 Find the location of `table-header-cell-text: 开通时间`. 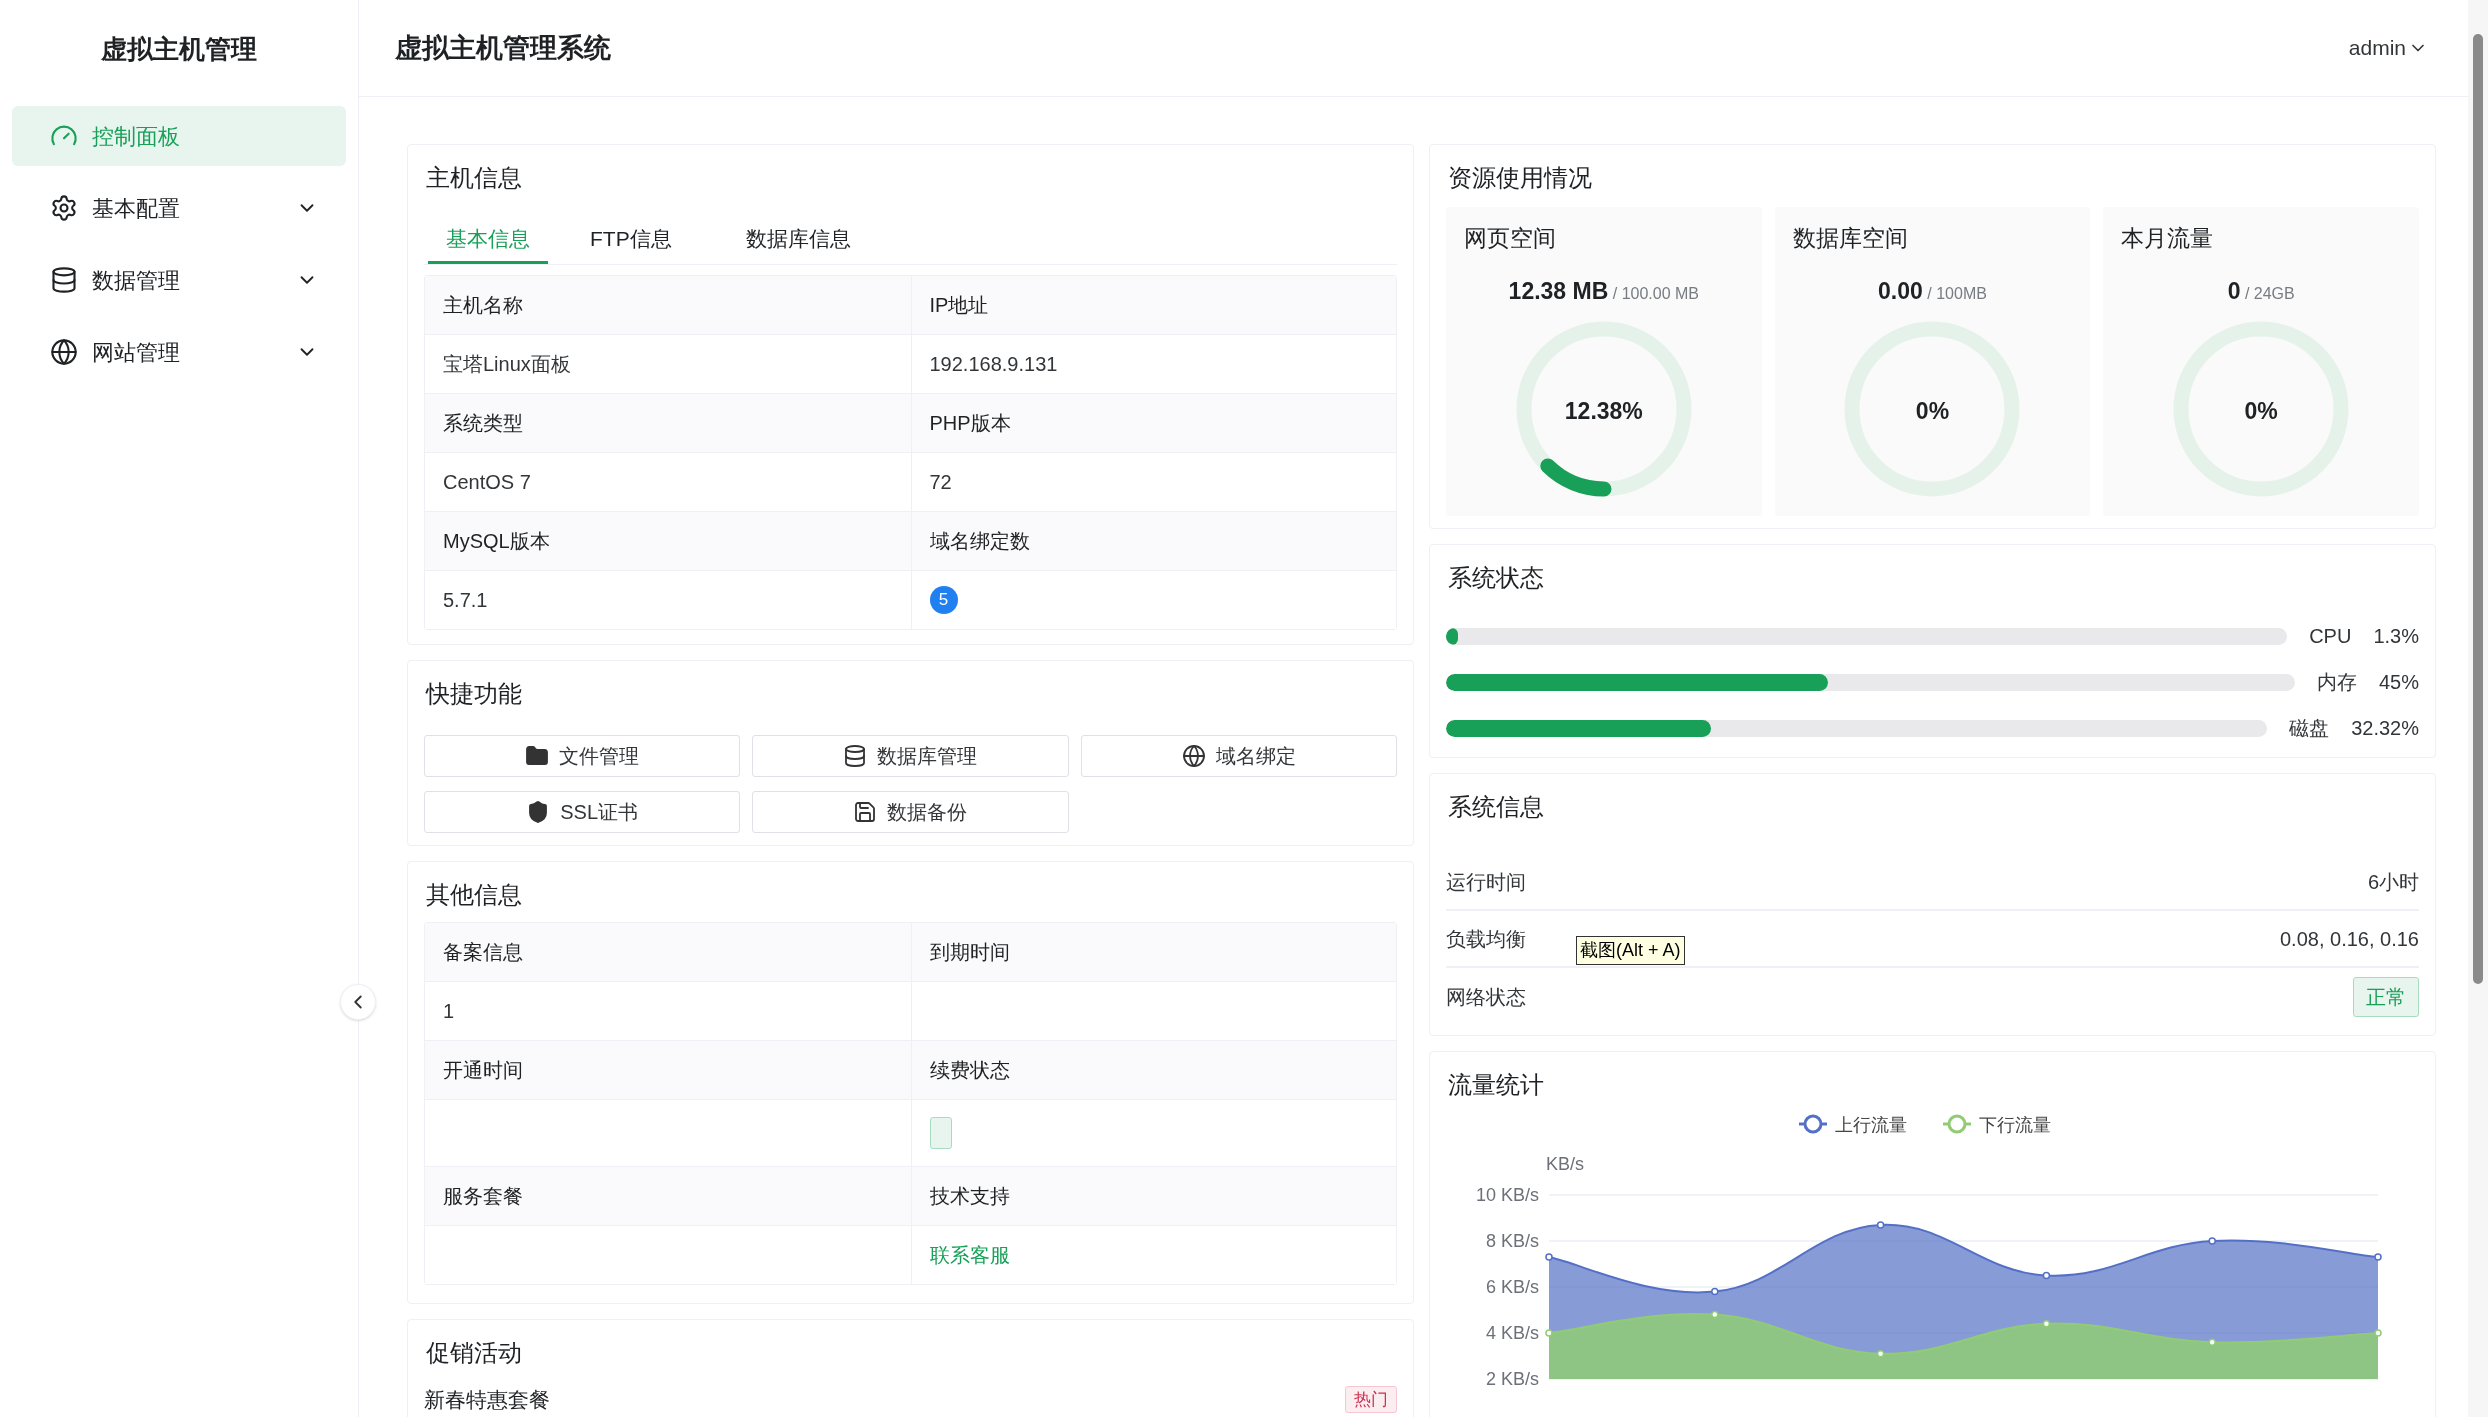

table-header-cell-text: 开通时间 is located at coordinates (483, 1070).